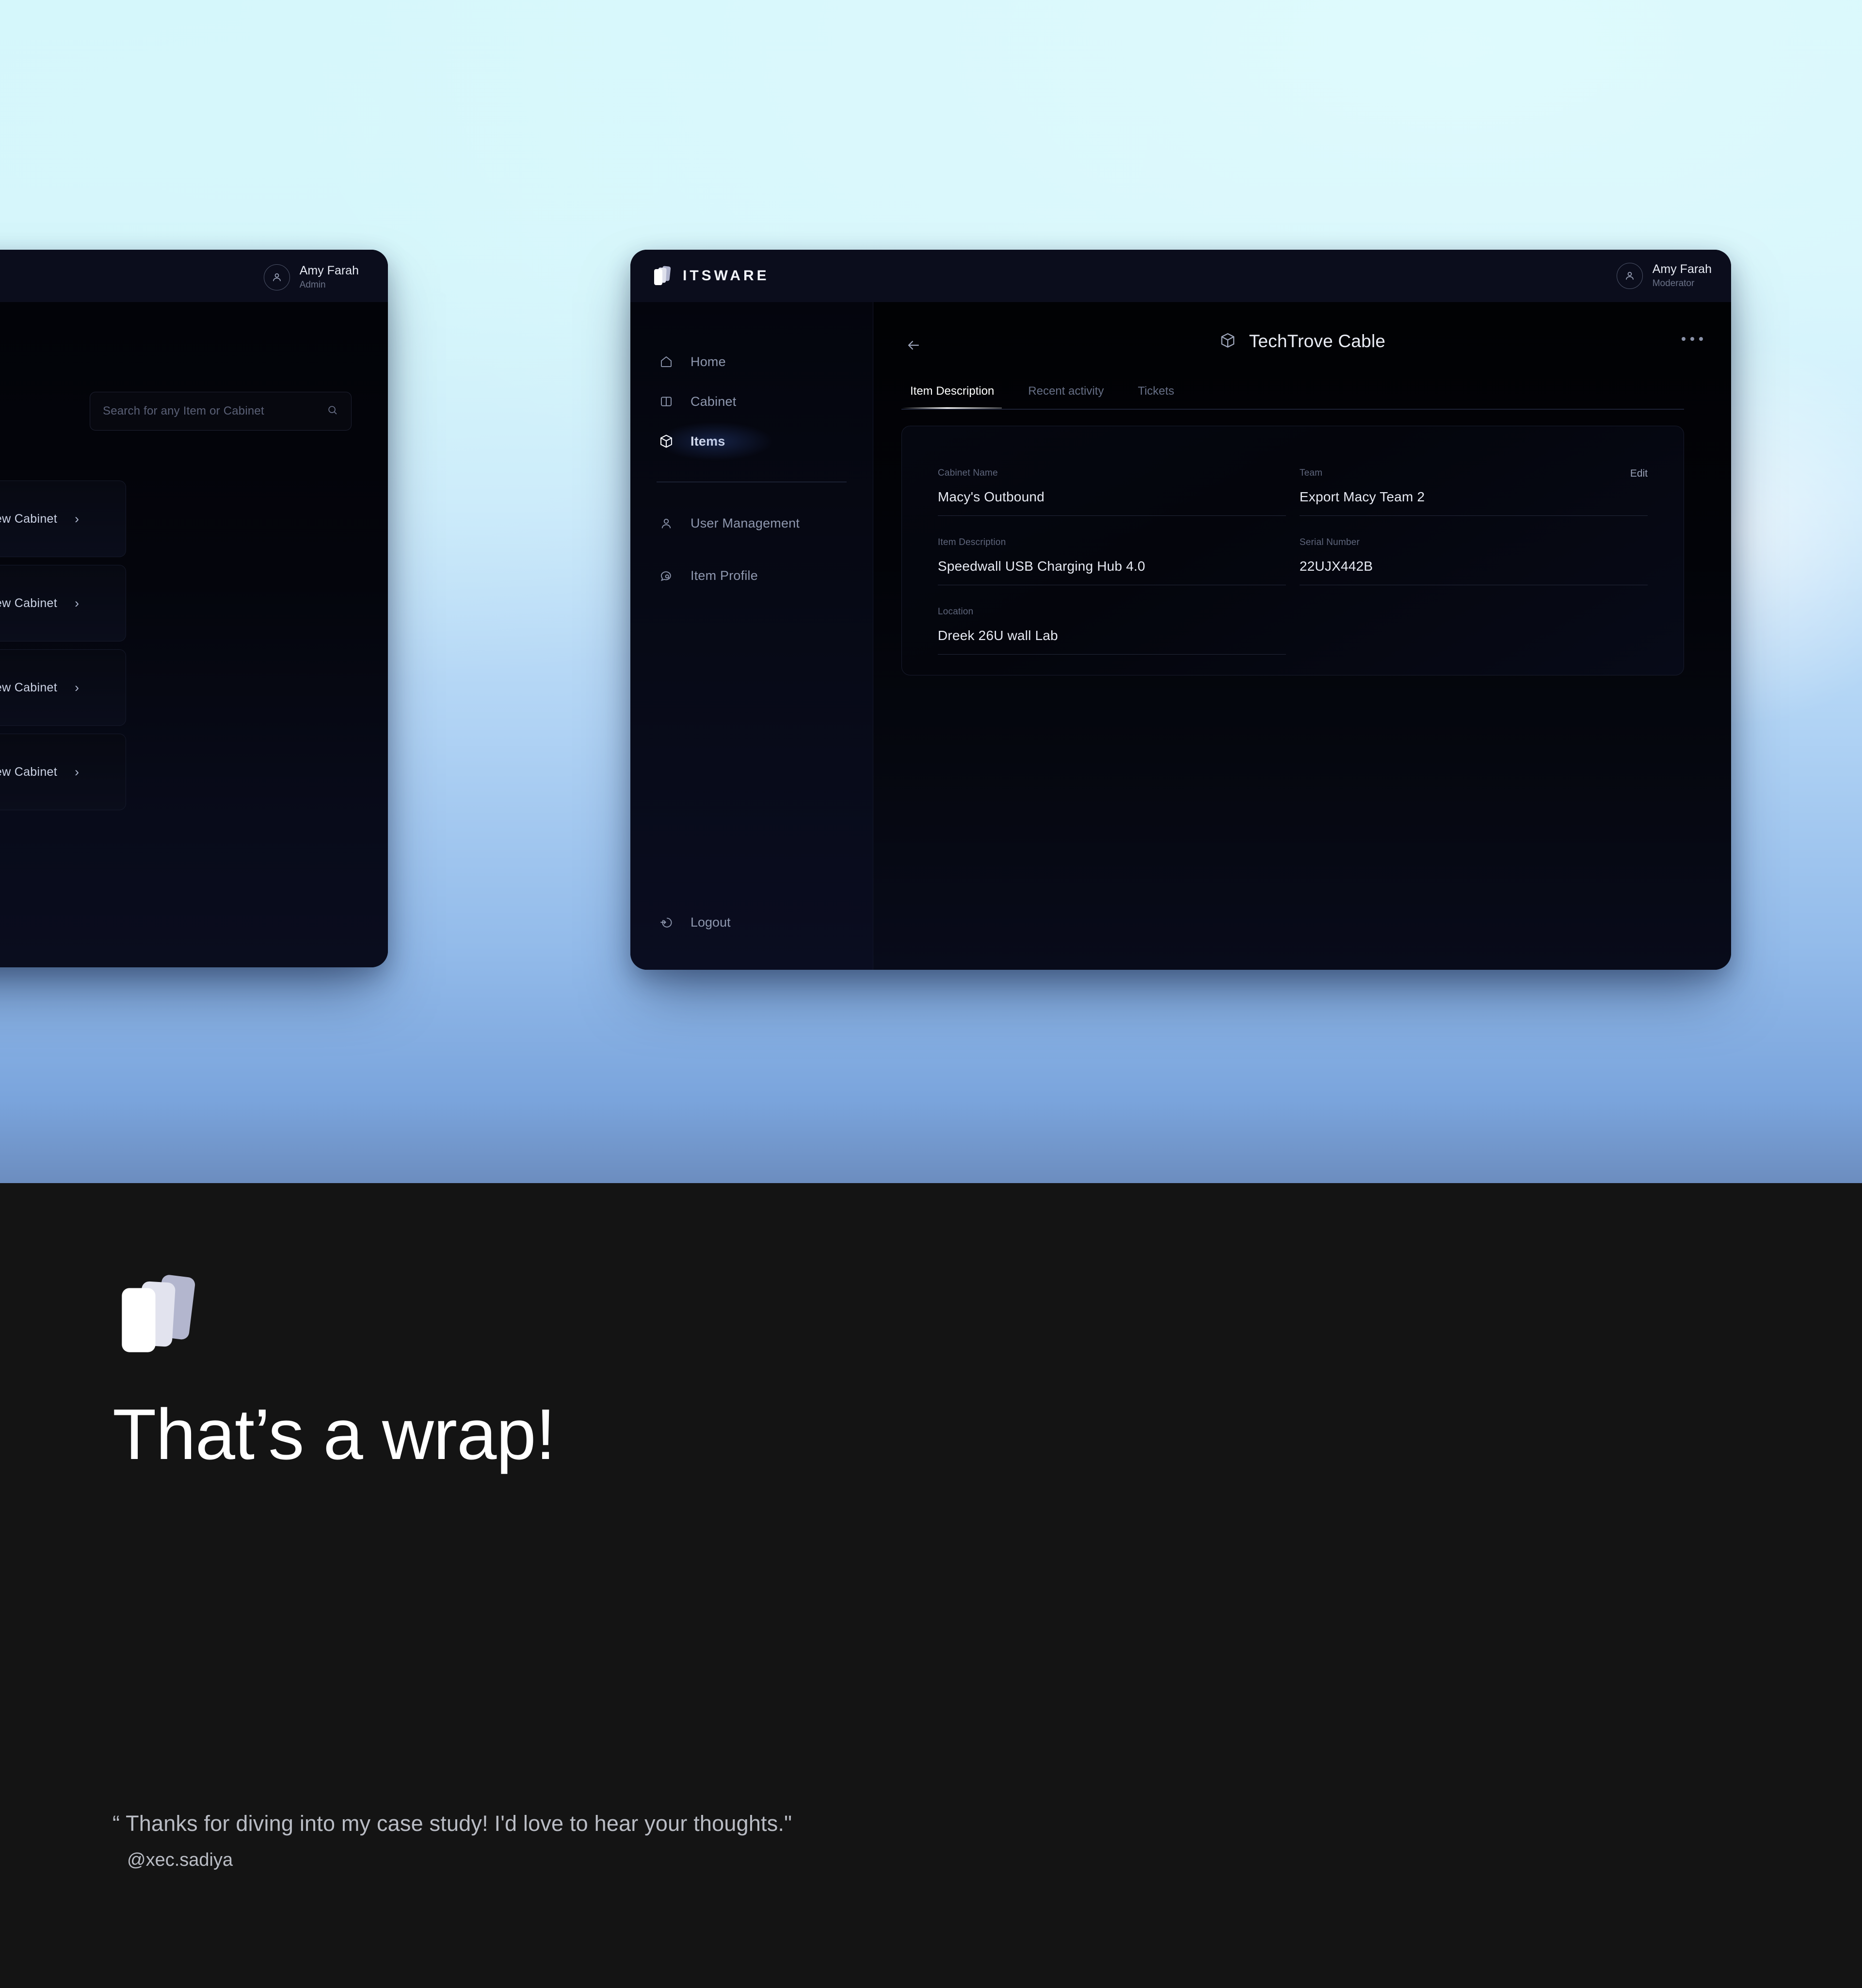 This screenshot has height=1988, width=1862. What do you see at coordinates (992, 496) in the screenshot?
I see `field-value: Macy's Outbound` at bounding box center [992, 496].